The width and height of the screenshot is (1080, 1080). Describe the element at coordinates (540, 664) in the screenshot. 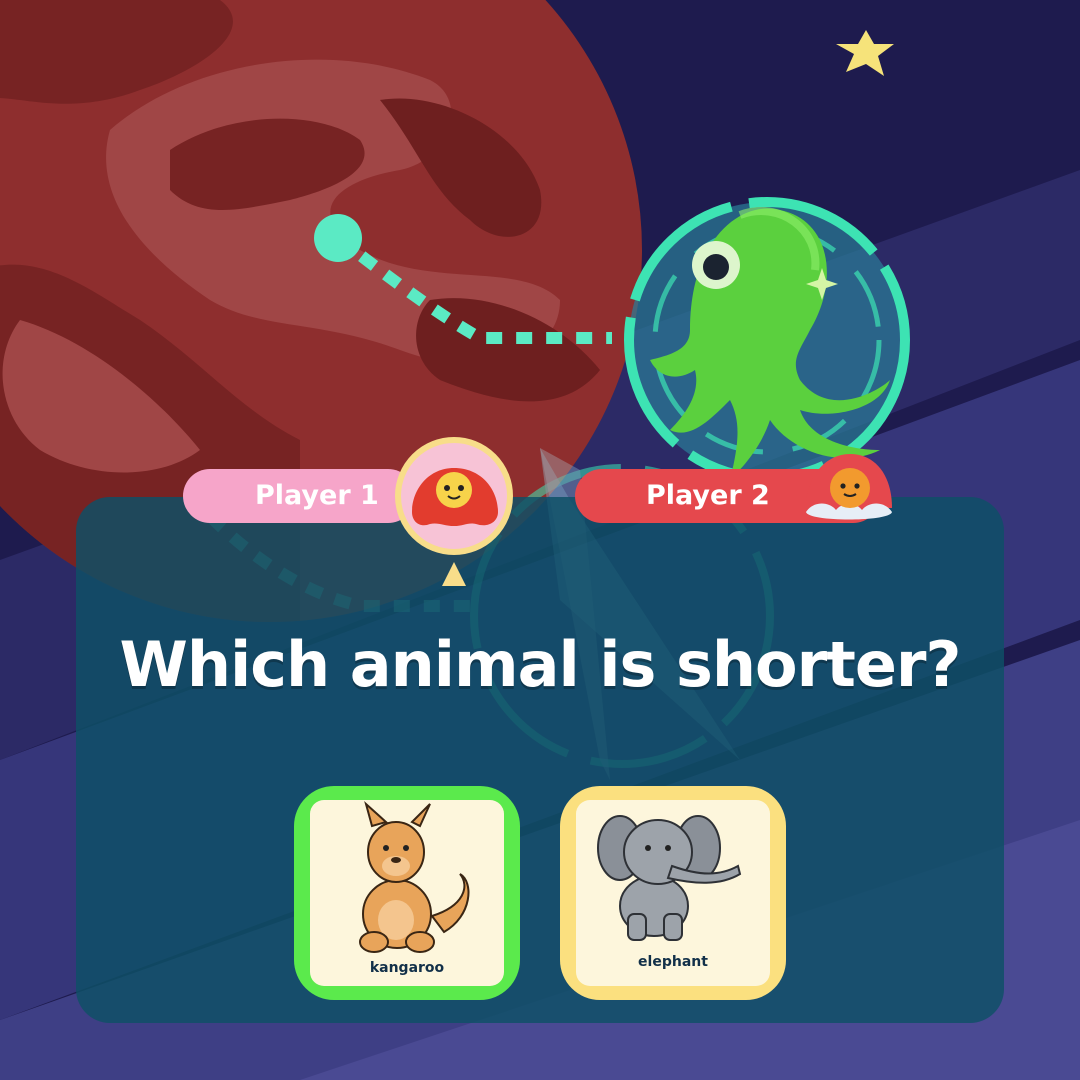

I see `question-text: Which animal is shorter?` at that location.